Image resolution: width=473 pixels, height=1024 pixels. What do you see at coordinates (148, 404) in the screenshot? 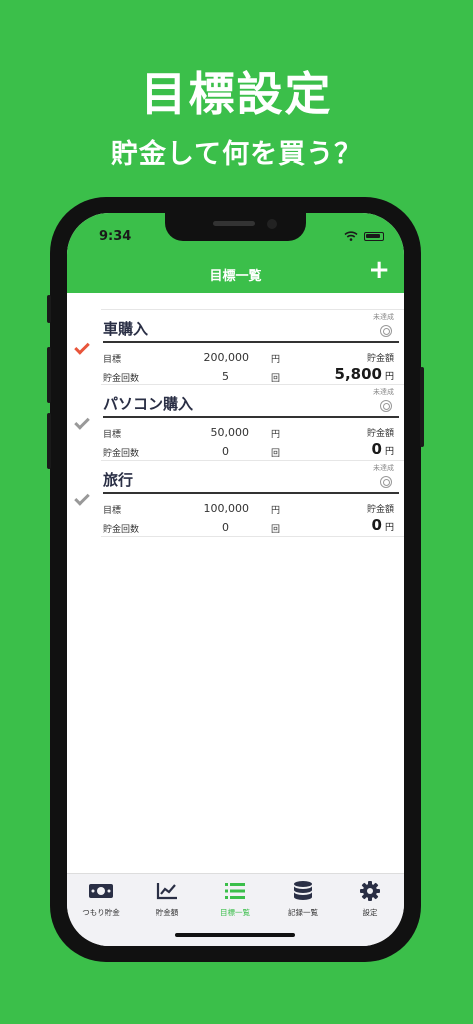
I see `goal-name: パソコン購入` at bounding box center [148, 404].